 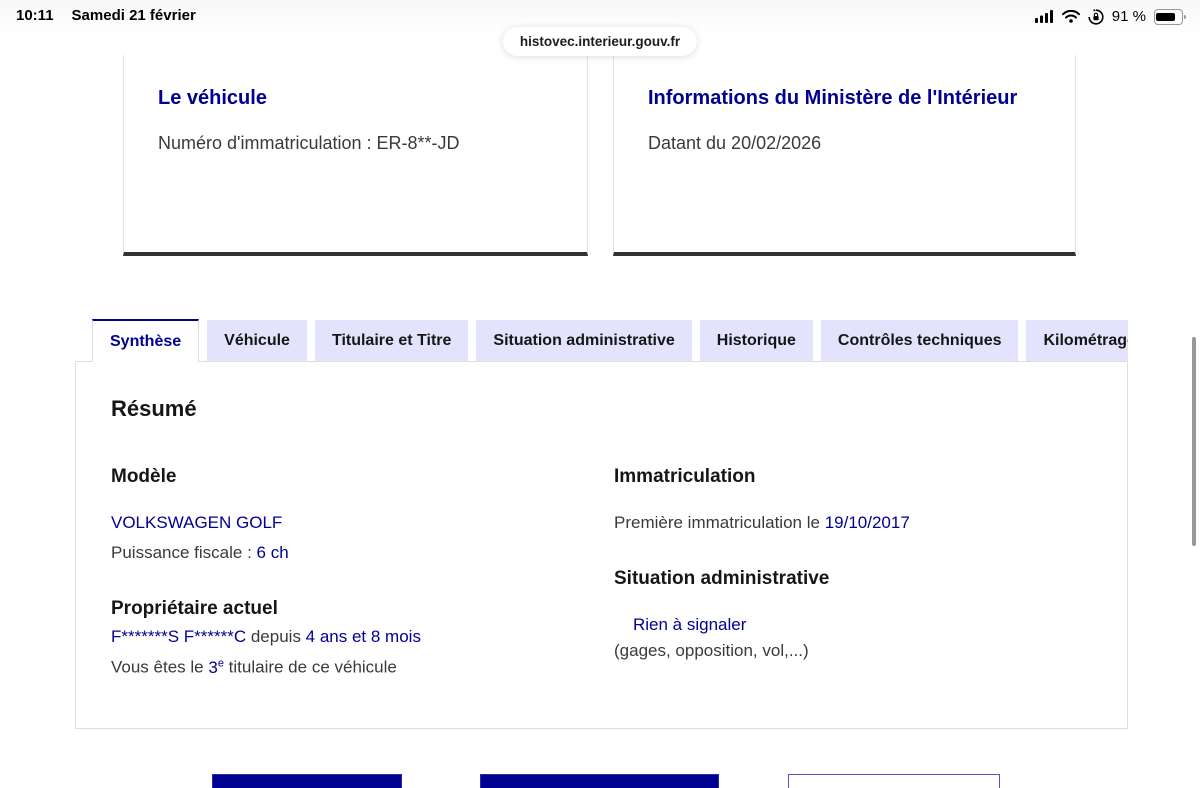 I want to click on admin-status-note: (gages, opposition, vol,...), so click(x=711, y=650).